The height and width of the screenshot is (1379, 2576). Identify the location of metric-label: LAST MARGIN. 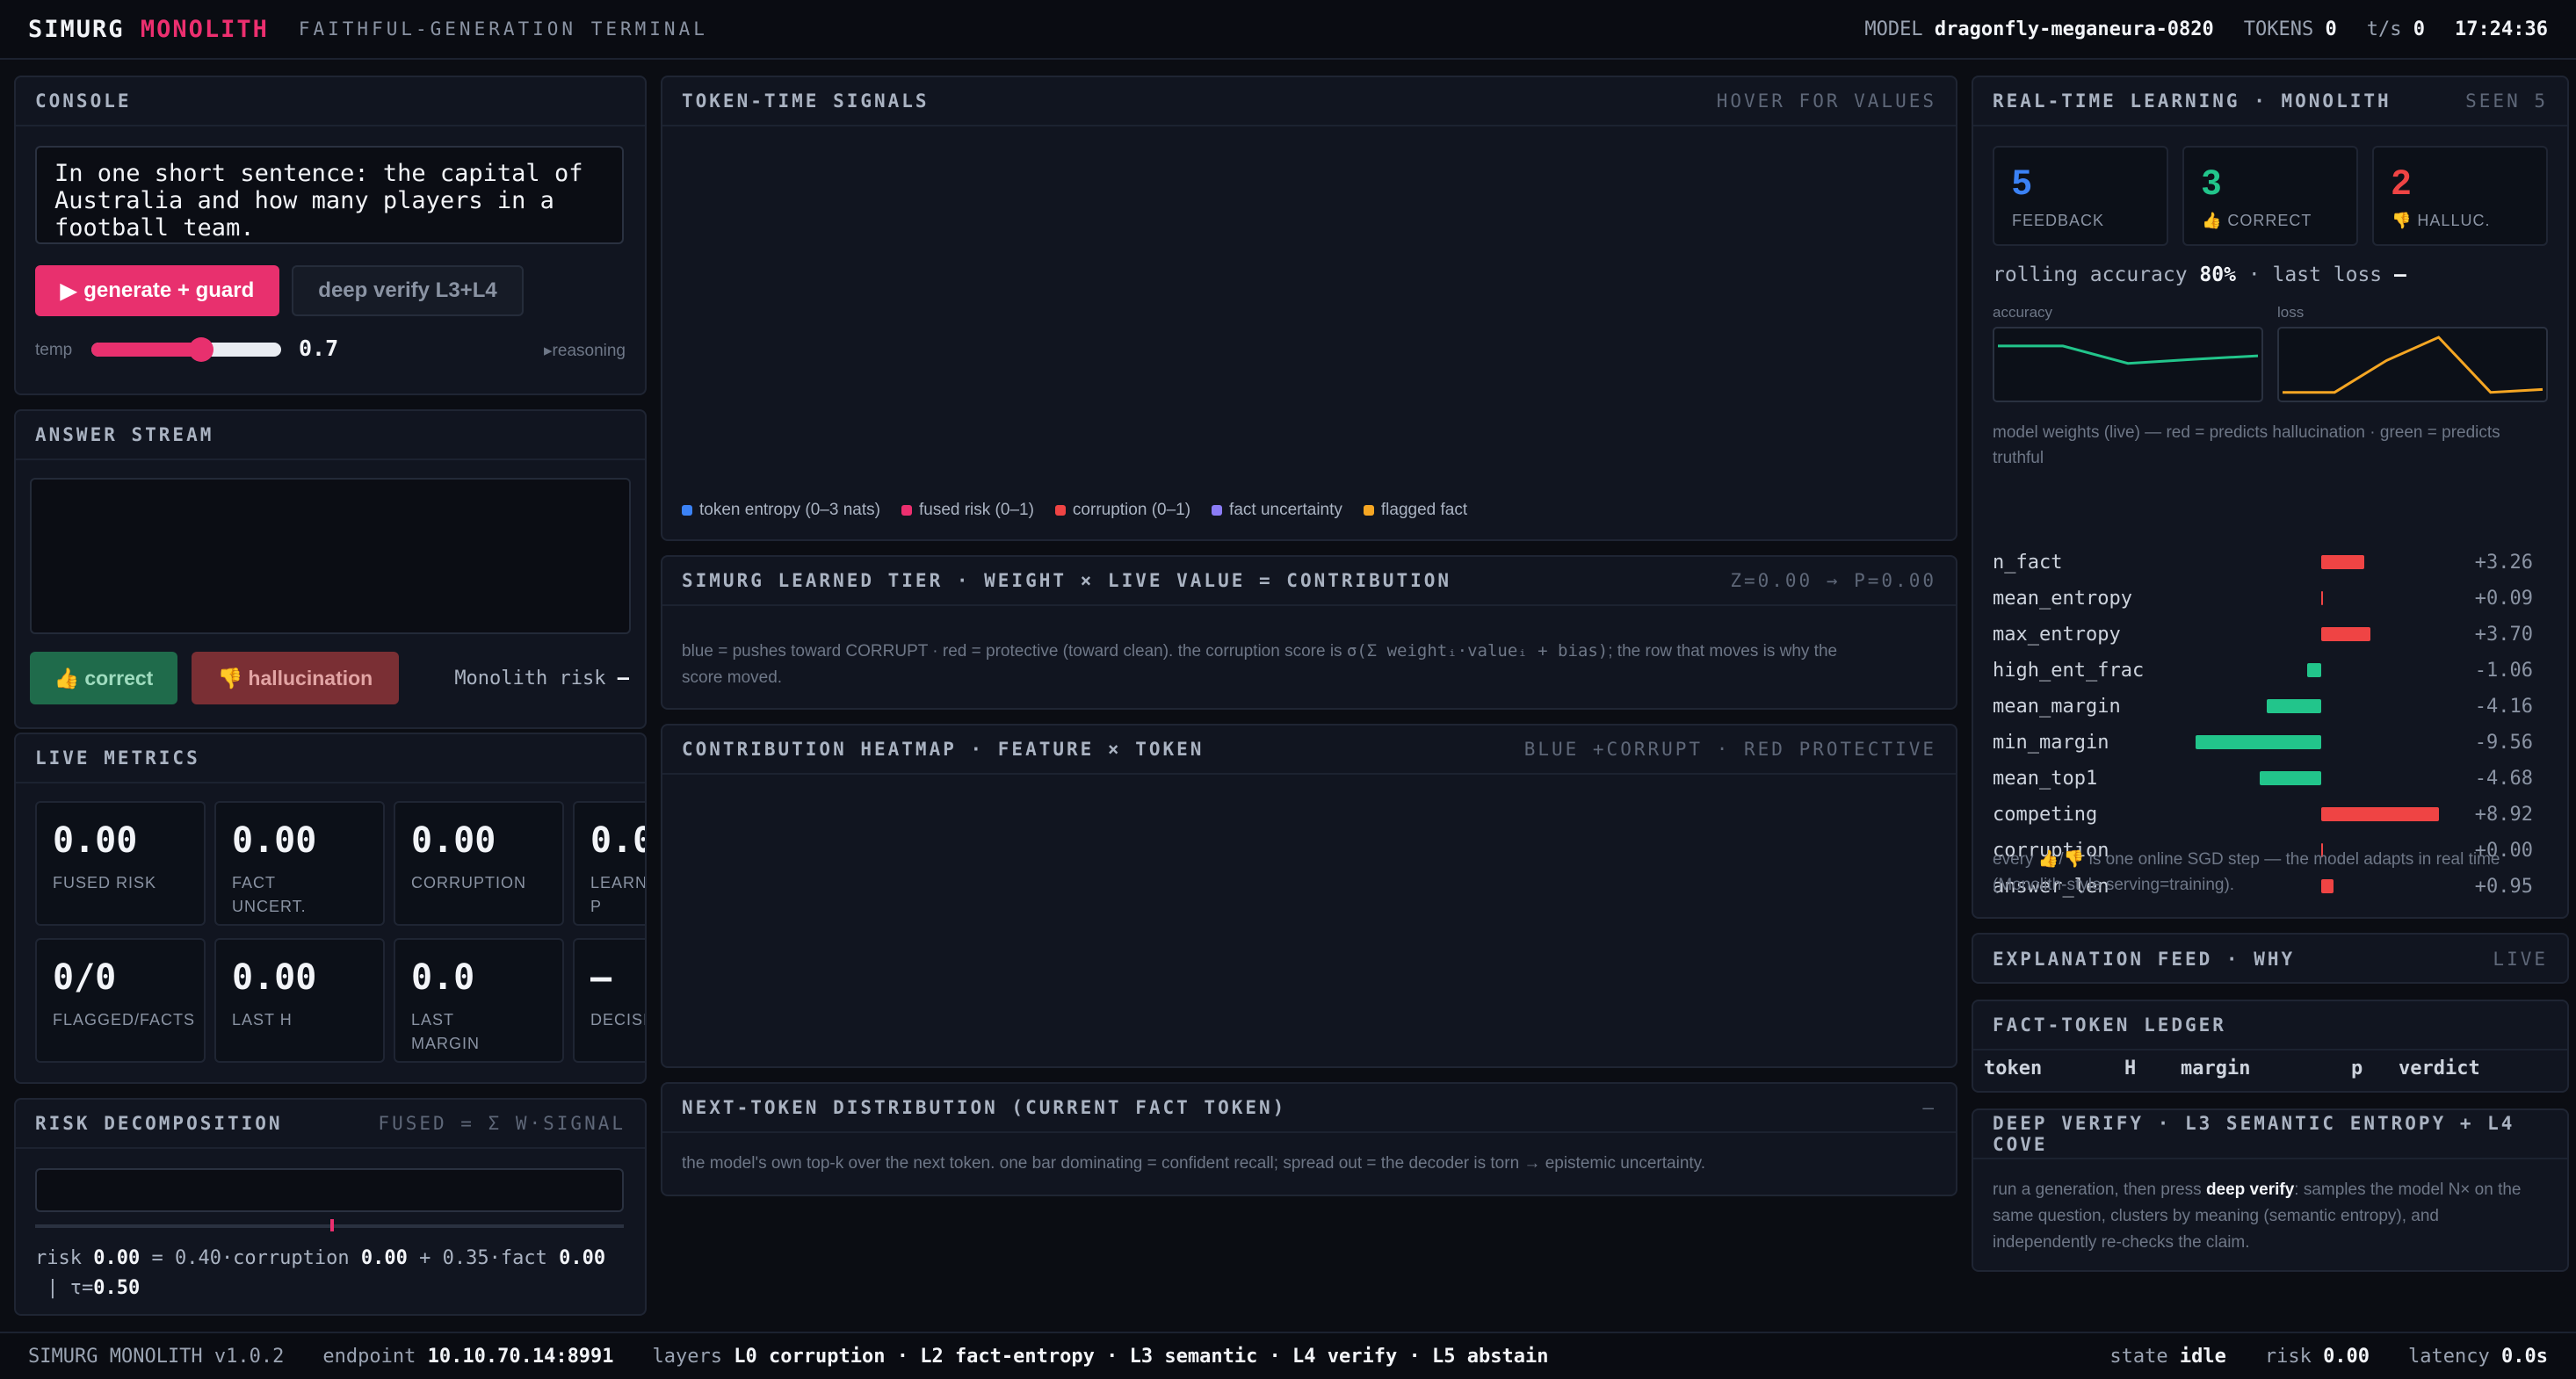
(445, 1031).